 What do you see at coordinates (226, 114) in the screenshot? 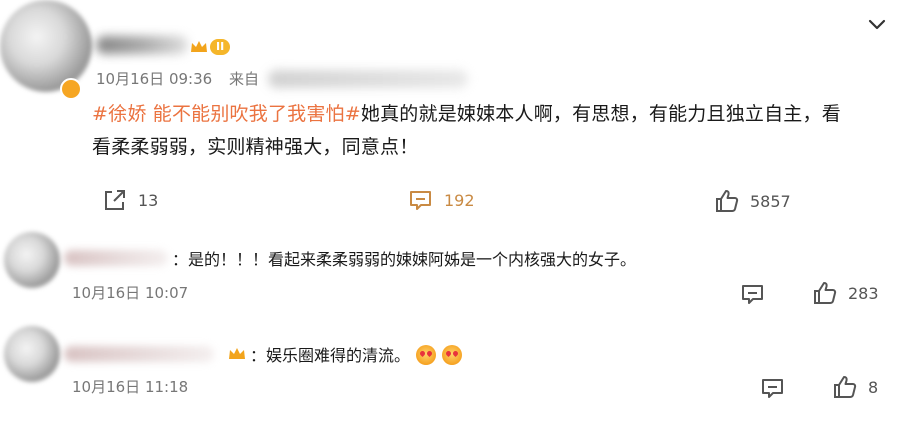
I see `hashtag-link: #徐娇 能不能别吹我了我害怕#` at bounding box center [226, 114].